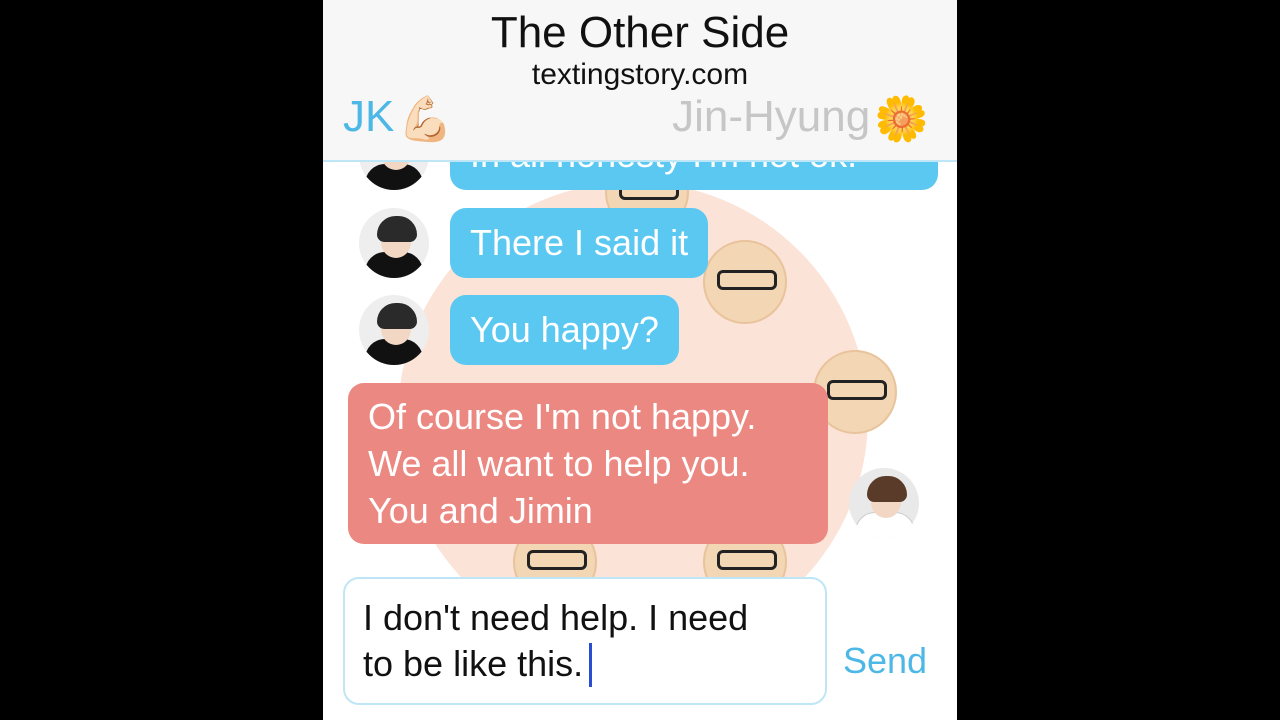 This screenshot has height=720, width=1280. I want to click on jimin-sticker, so click(745, 282).